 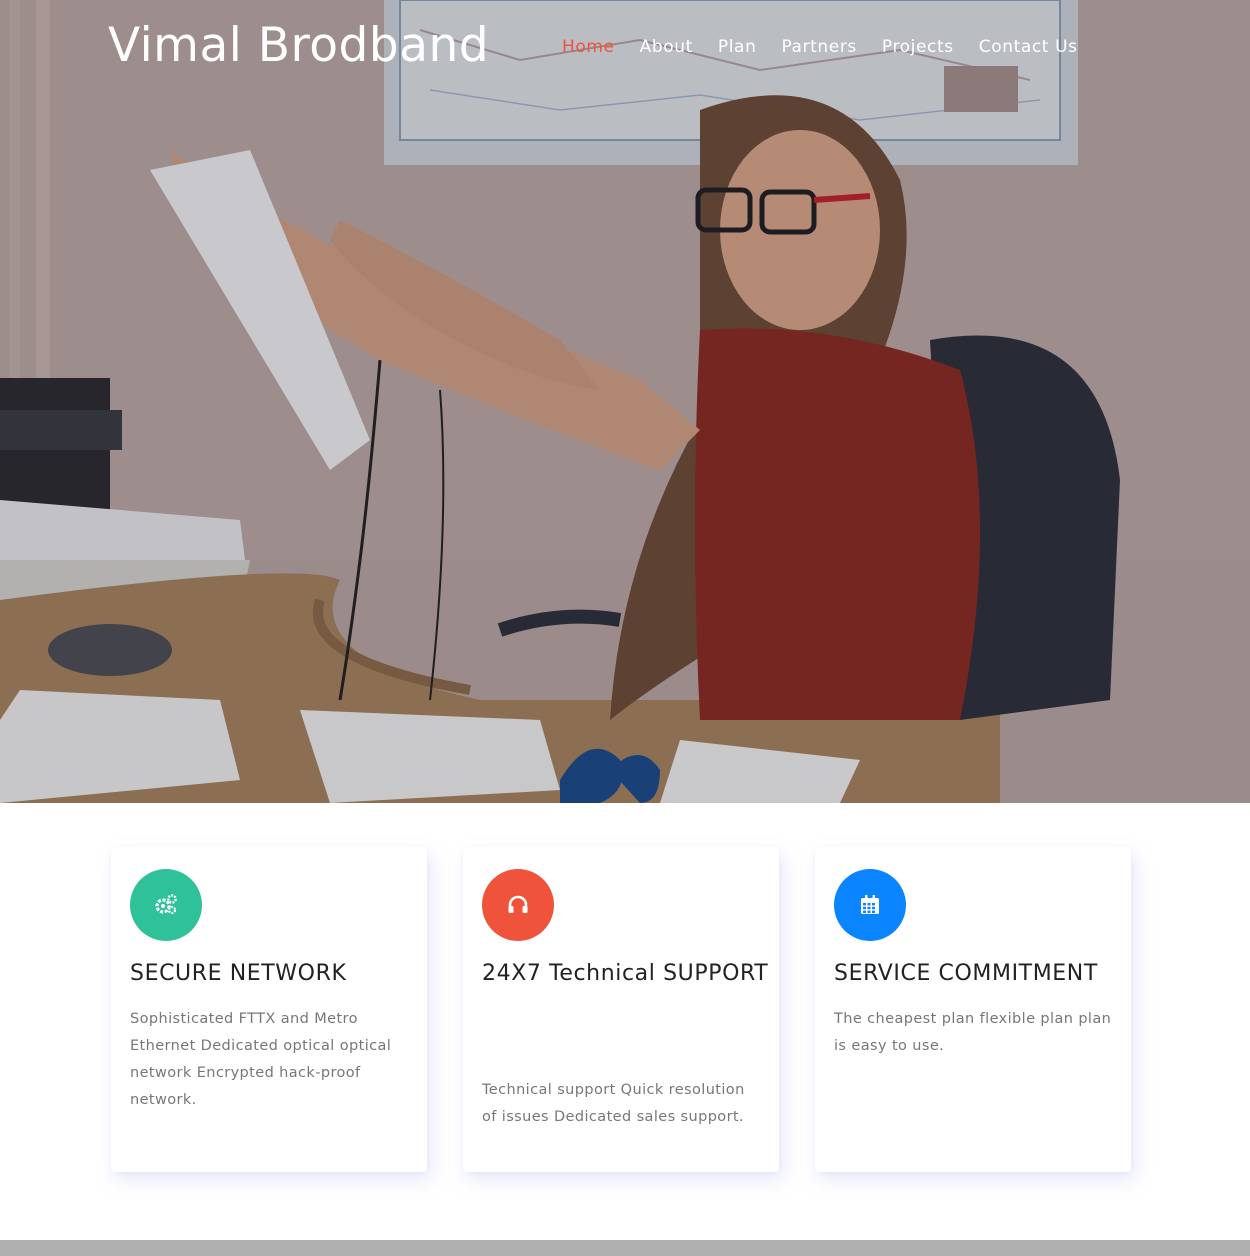 What do you see at coordinates (625, 973) in the screenshot?
I see `feature-title: 24X7 Technical SUPPORT` at bounding box center [625, 973].